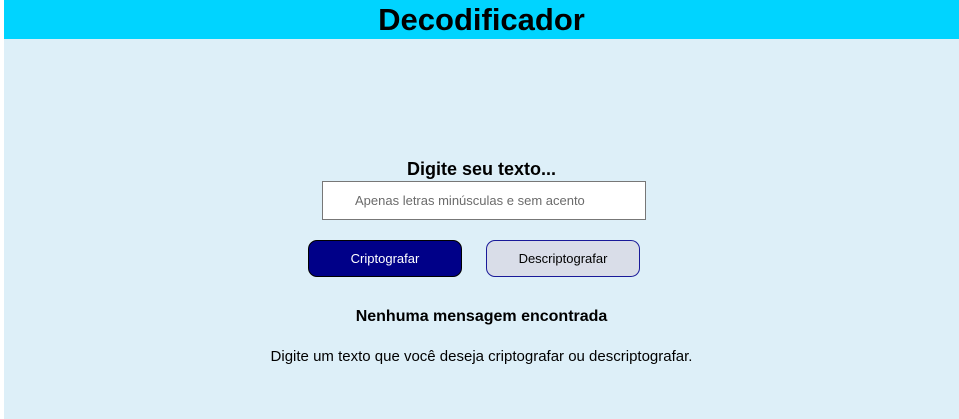 This screenshot has width=959, height=419. I want to click on text-input, so click(484, 200).